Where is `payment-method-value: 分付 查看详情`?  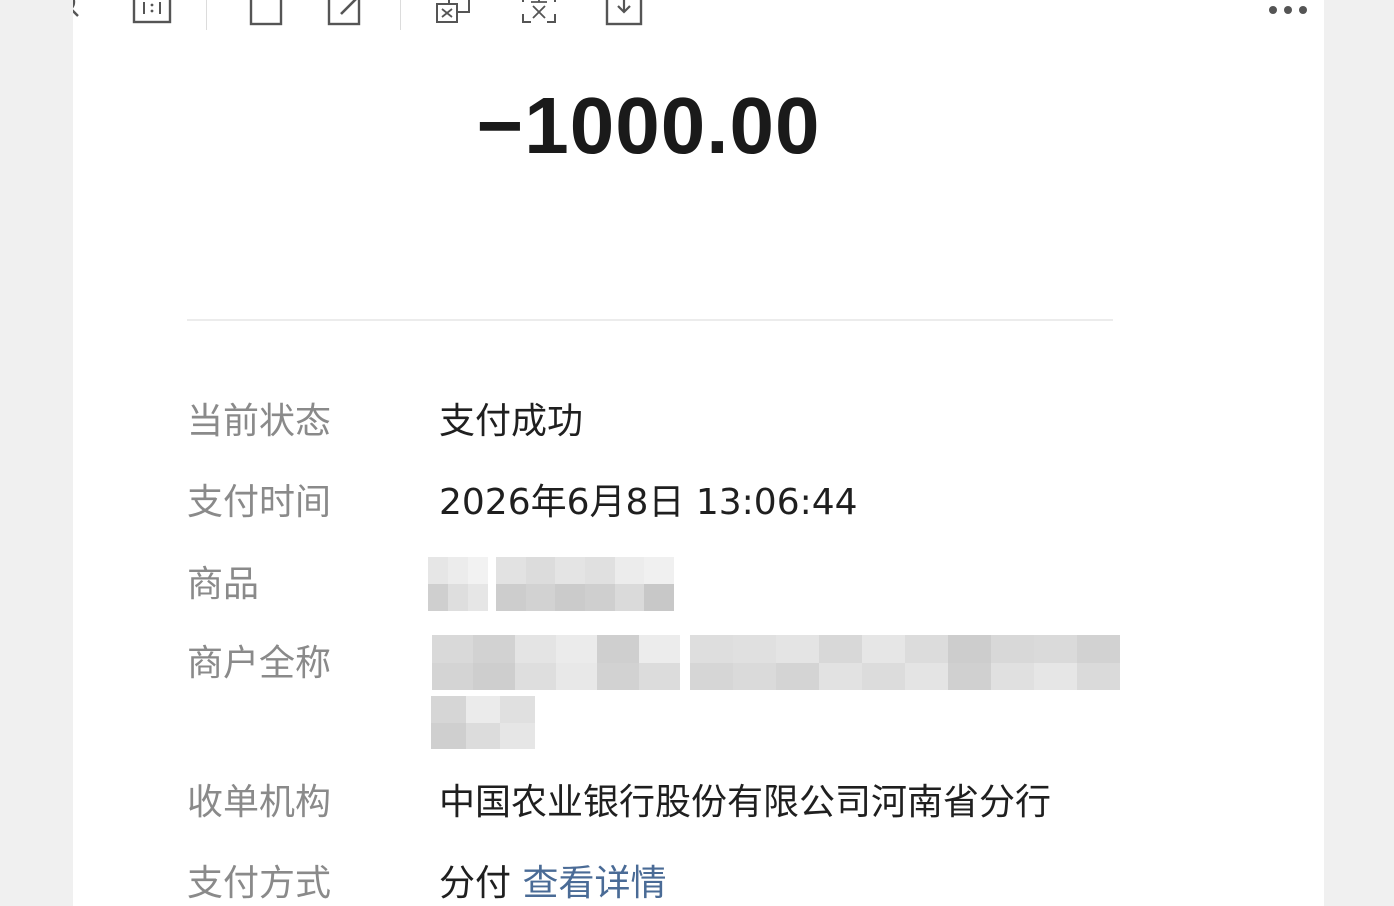
payment-method-value: 分付 查看详情 is located at coordinates (552, 884).